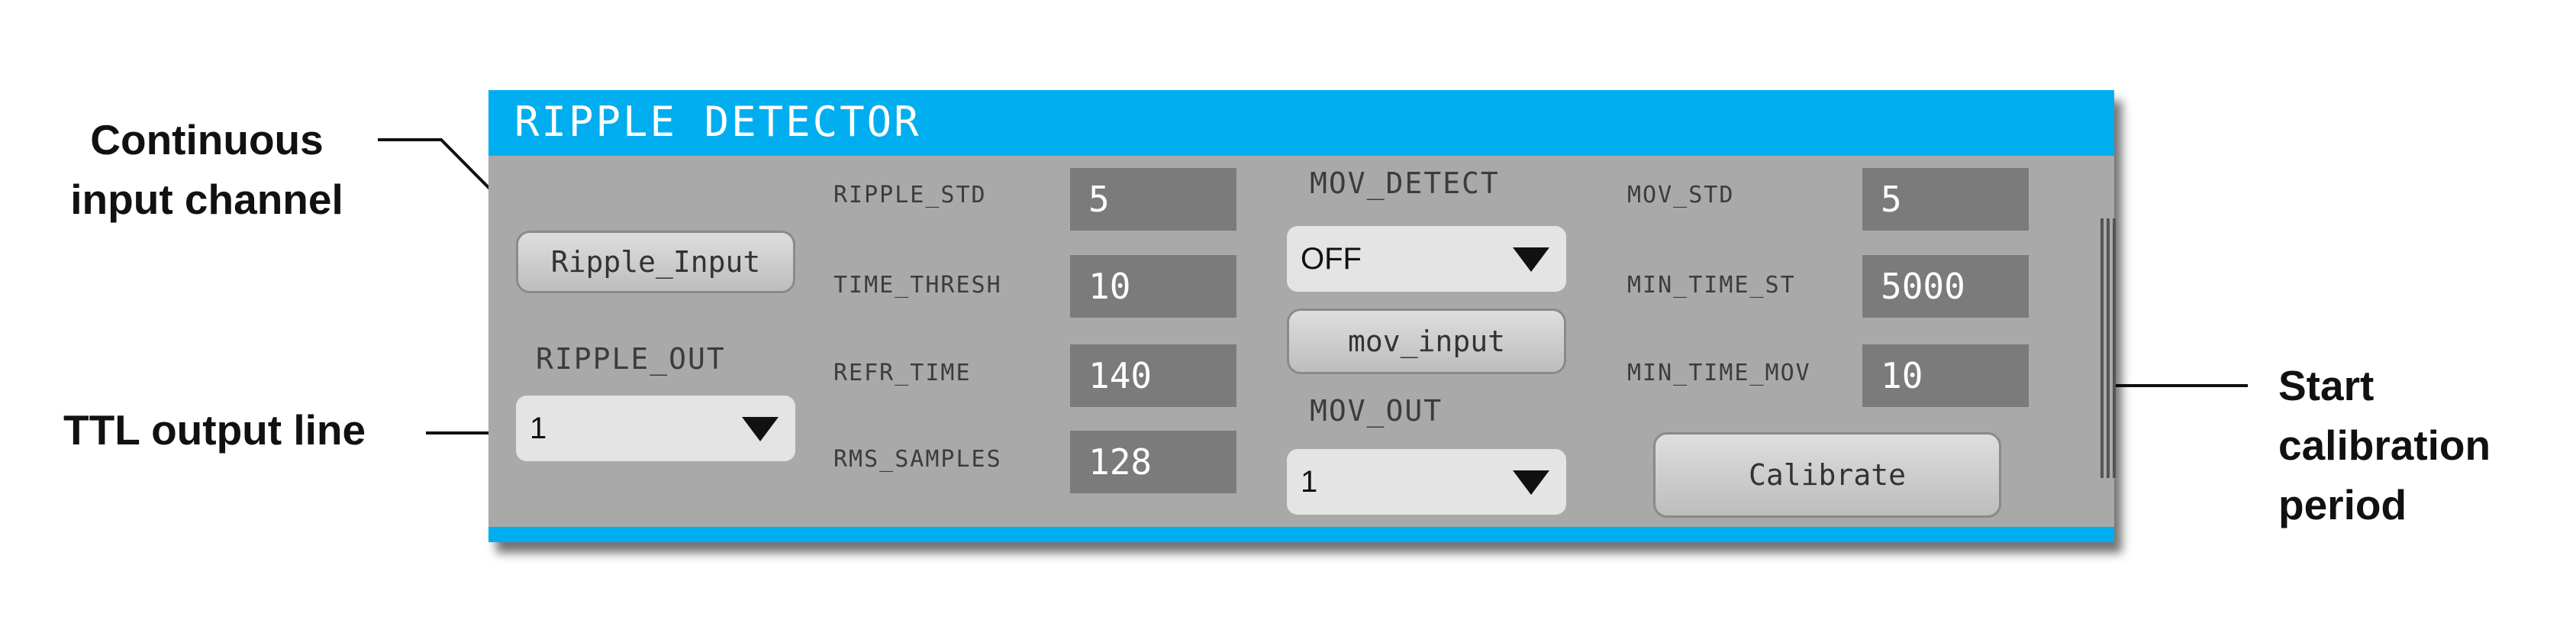 The width and height of the screenshot is (2576, 630). I want to click on callout-start-calibration: Start calibration period, so click(2384, 445).